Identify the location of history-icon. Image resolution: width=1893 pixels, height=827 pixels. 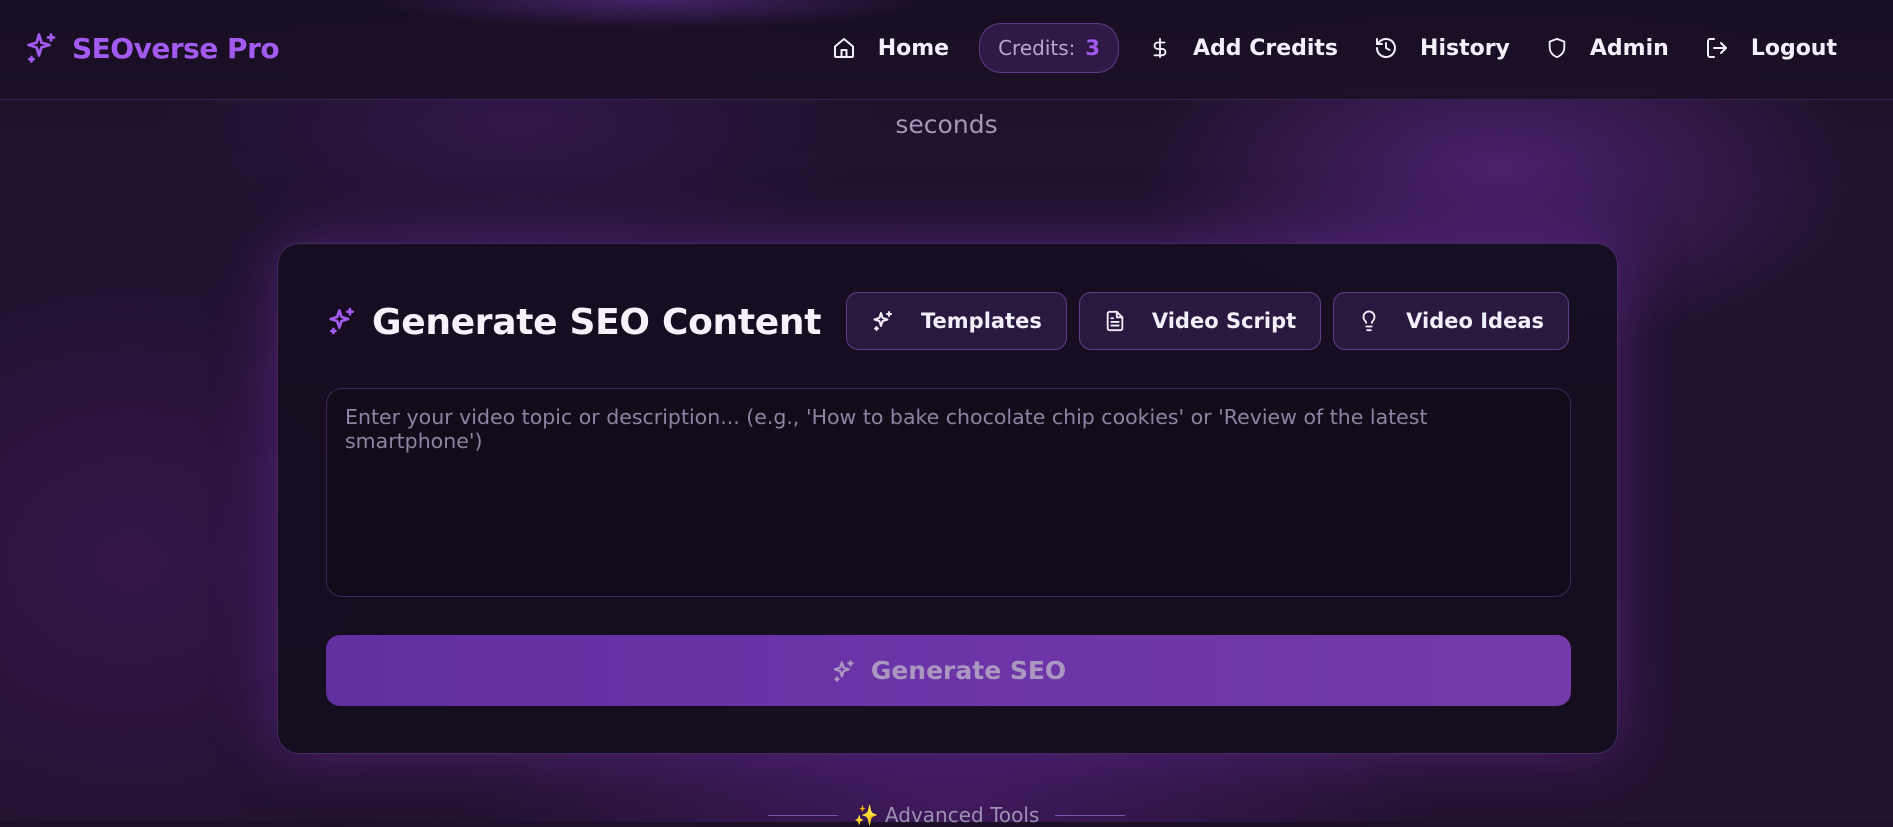
(1386, 48).